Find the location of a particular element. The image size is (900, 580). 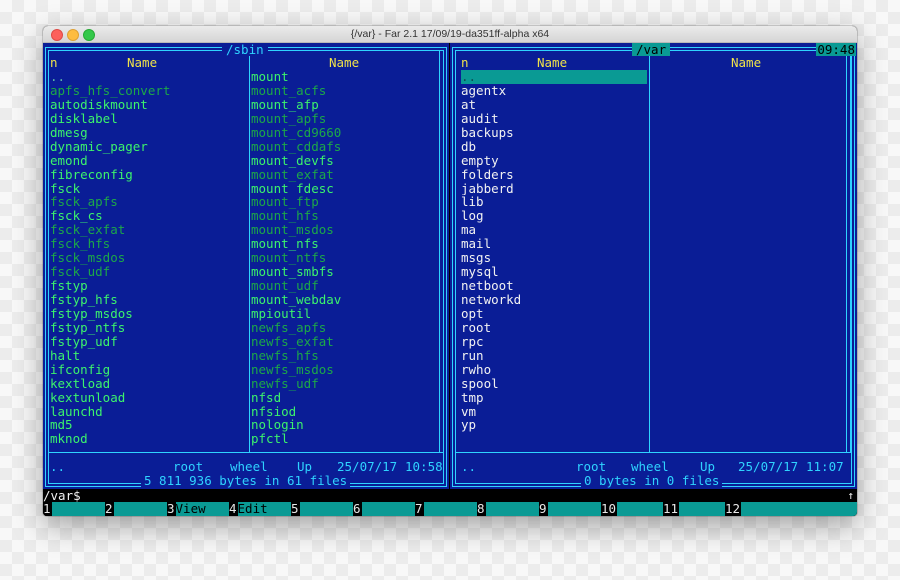

file-item: rpc is located at coordinates (554, 342).